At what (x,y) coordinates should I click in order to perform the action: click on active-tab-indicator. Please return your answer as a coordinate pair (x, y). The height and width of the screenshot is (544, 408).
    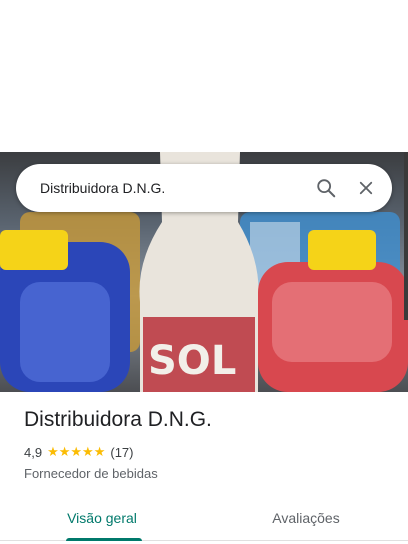
    Looking at the image, I should click on (104, 539).